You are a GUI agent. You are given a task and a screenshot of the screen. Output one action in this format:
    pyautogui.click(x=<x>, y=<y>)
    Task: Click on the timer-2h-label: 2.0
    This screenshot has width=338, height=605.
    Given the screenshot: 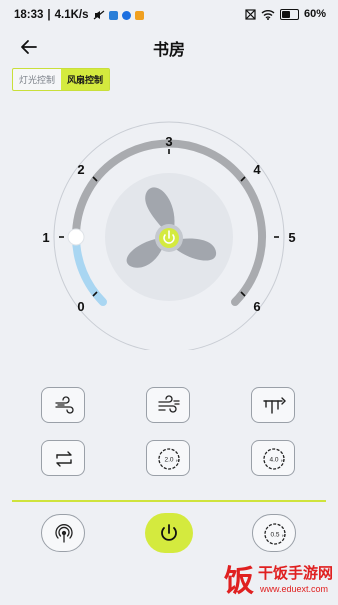 What is the action you would take?
    pyautogui.click(x=168, y=460)
    